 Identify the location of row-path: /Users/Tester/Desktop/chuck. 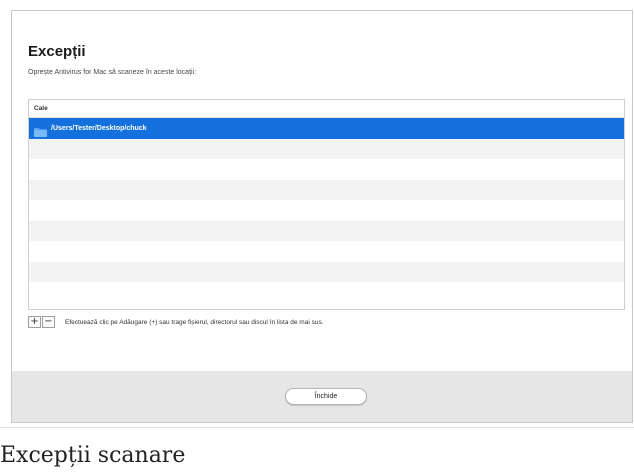
(99, 128).